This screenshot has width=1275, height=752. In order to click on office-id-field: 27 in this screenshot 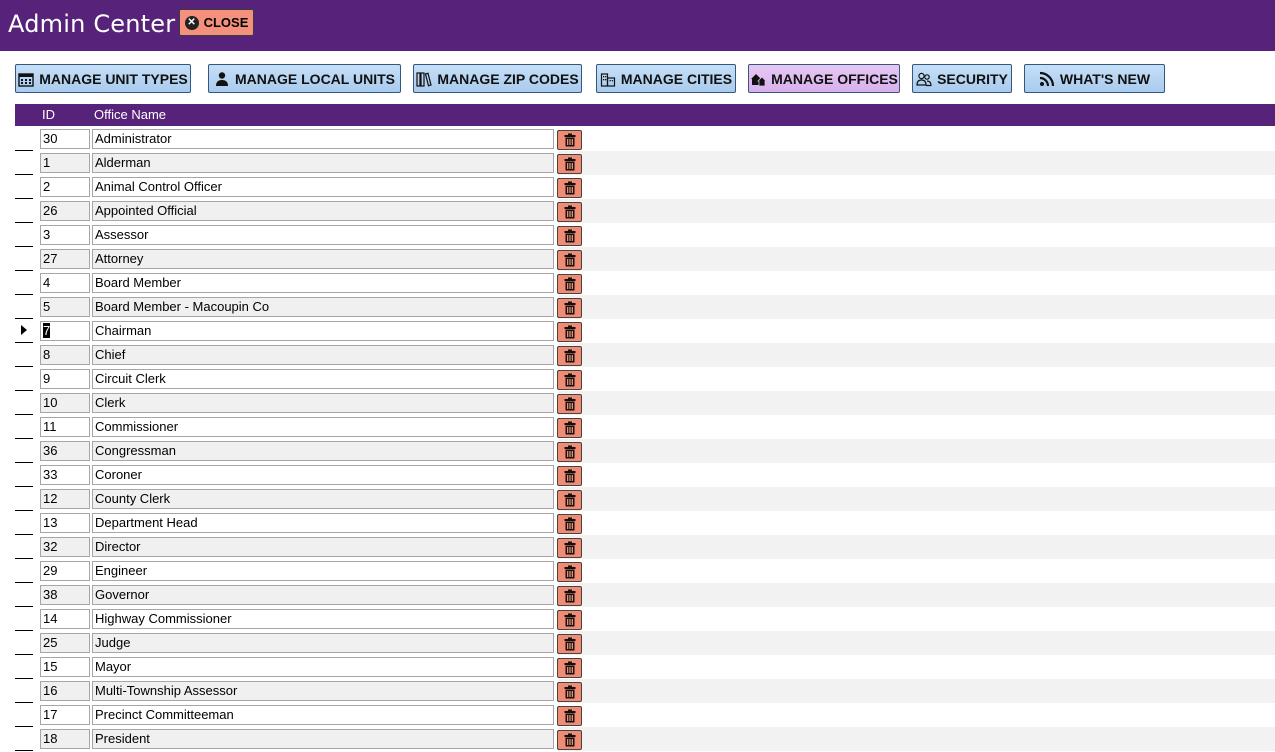, I will do `click(65, 259)`.